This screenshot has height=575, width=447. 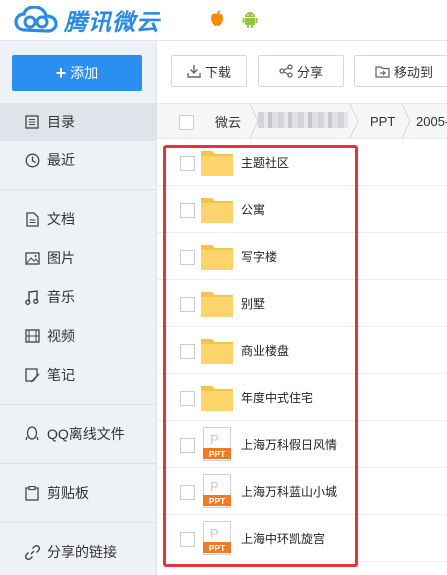 What do you see at coordinates (61, 72) in the screenshot?
I see `plus-icon: +` at bounding box center [61, 72].